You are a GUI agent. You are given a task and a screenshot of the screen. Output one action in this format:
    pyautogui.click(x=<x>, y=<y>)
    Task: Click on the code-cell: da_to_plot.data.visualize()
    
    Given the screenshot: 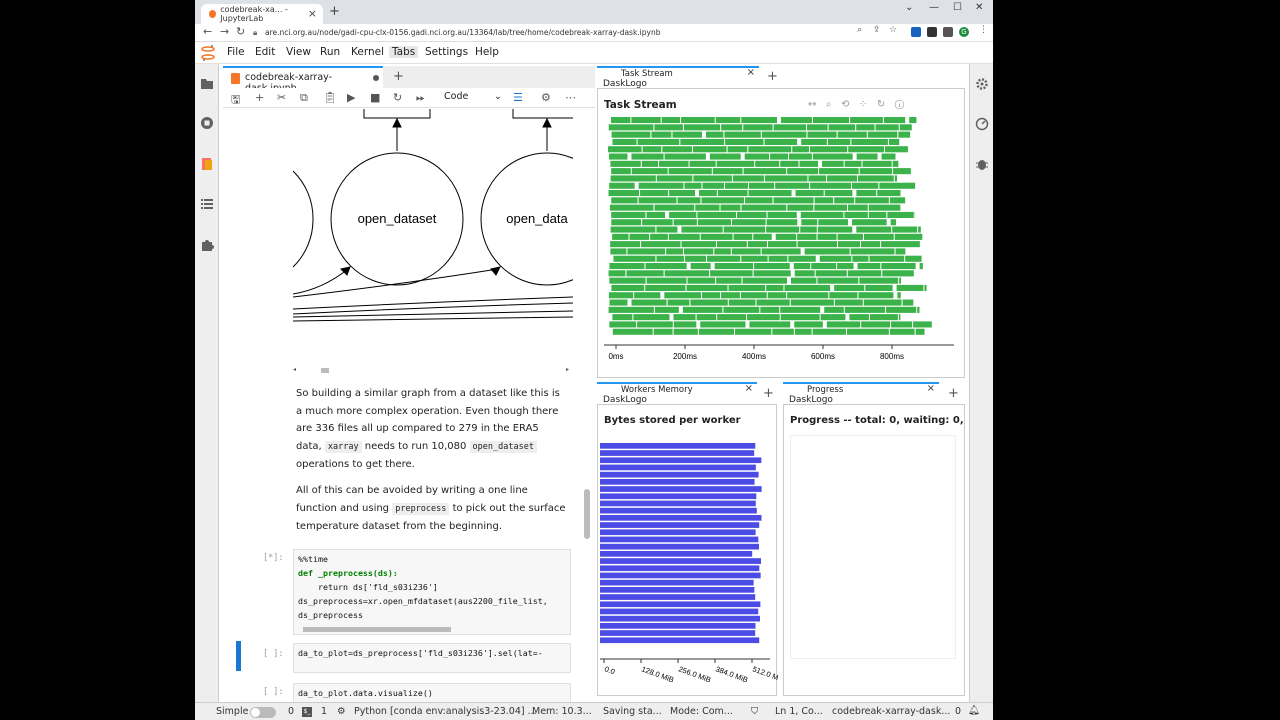 What is the action you would take?
    pyautogui.click(x=432, y=692)
    